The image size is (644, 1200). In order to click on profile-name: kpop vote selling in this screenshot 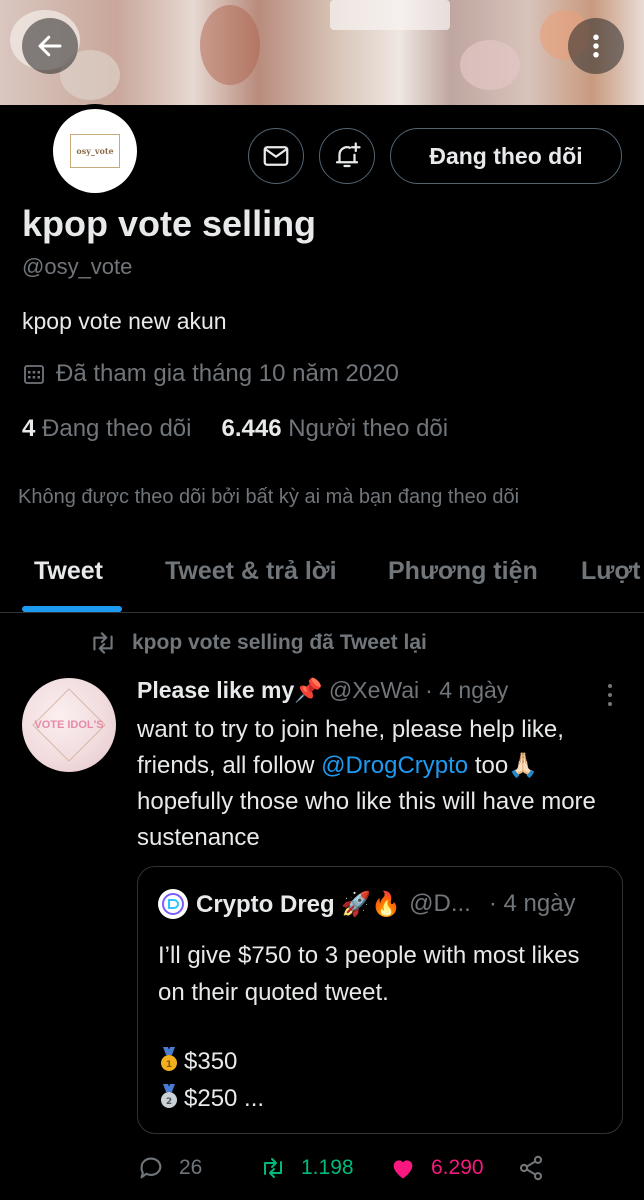, I will do `click(169, 223)`.